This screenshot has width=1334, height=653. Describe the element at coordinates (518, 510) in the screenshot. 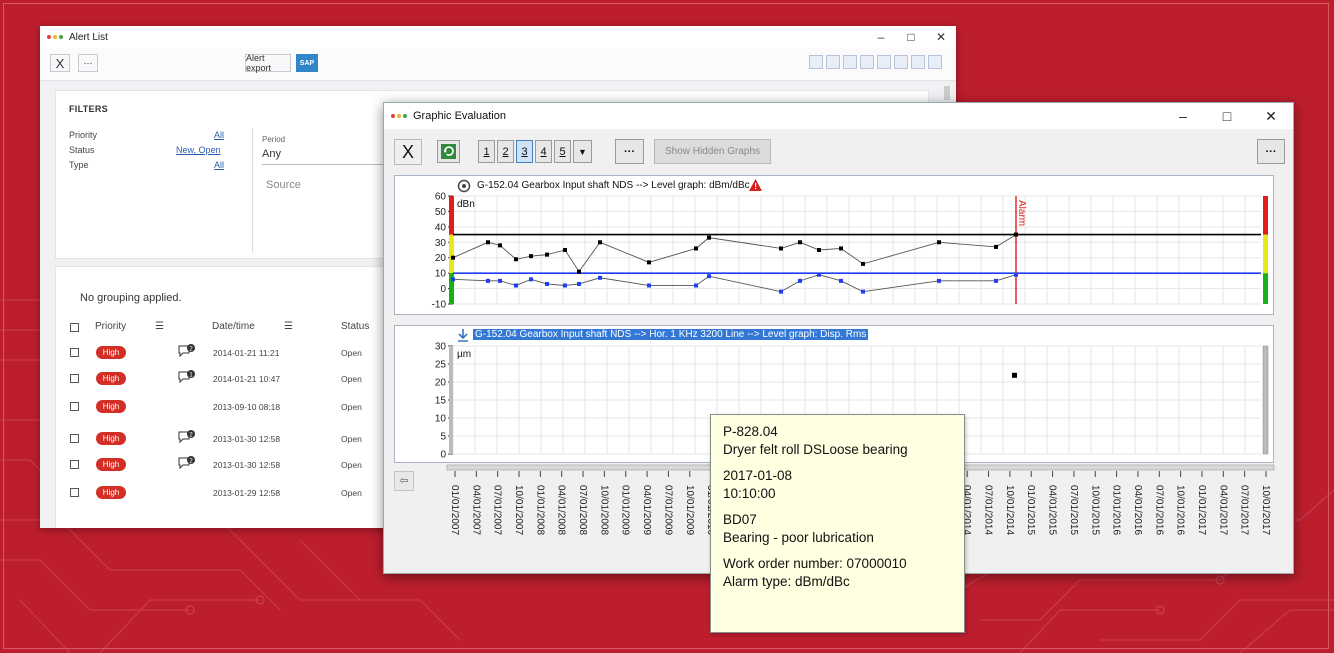

I see `x-tick-label: 10/01/2007` at that location.